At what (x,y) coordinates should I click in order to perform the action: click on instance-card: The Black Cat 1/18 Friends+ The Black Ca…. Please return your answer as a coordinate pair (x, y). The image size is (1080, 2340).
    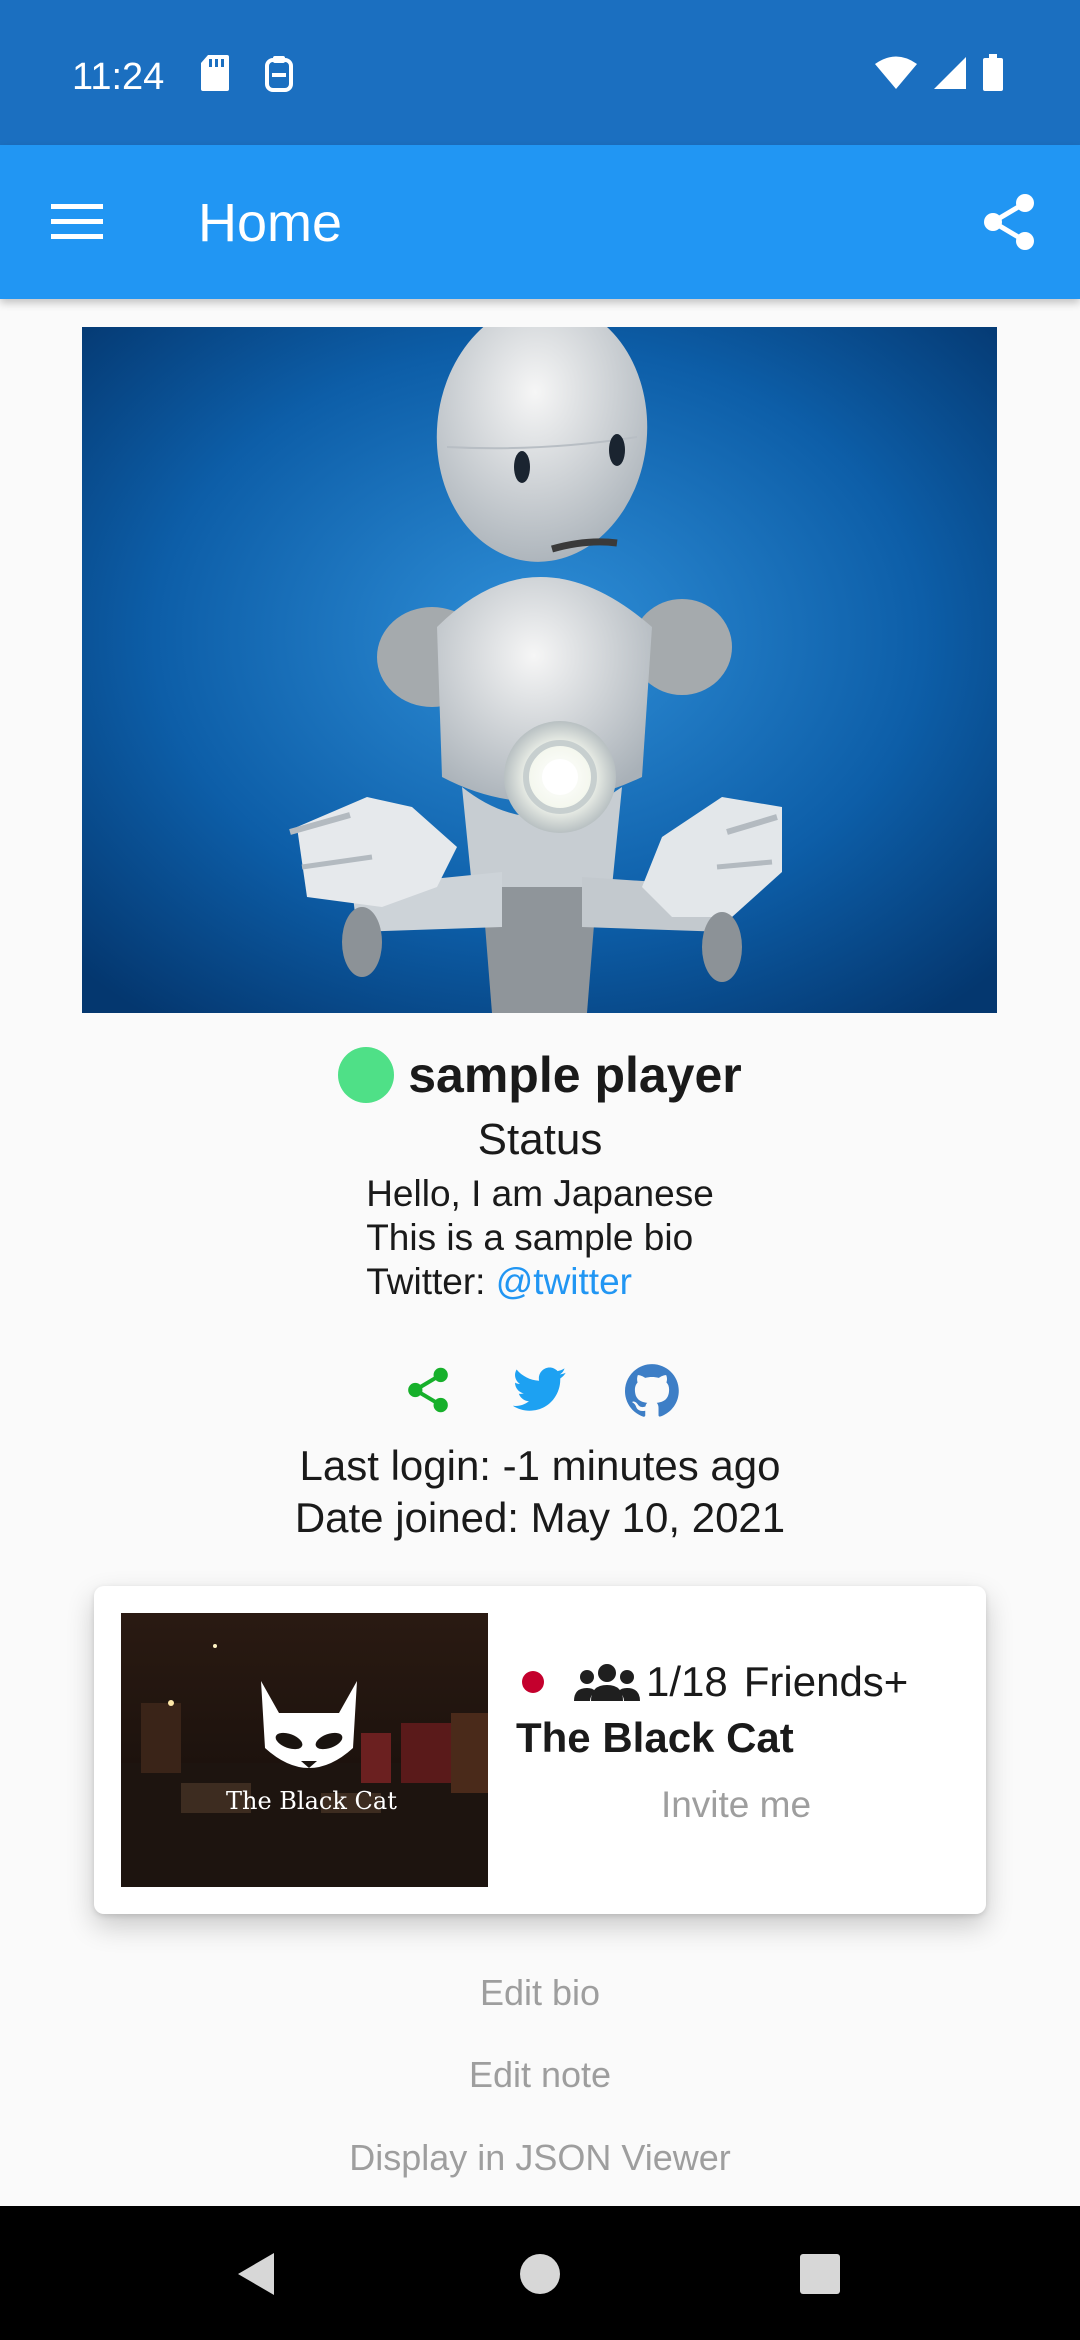
    Looking at the image, I should click on (540, 1750).